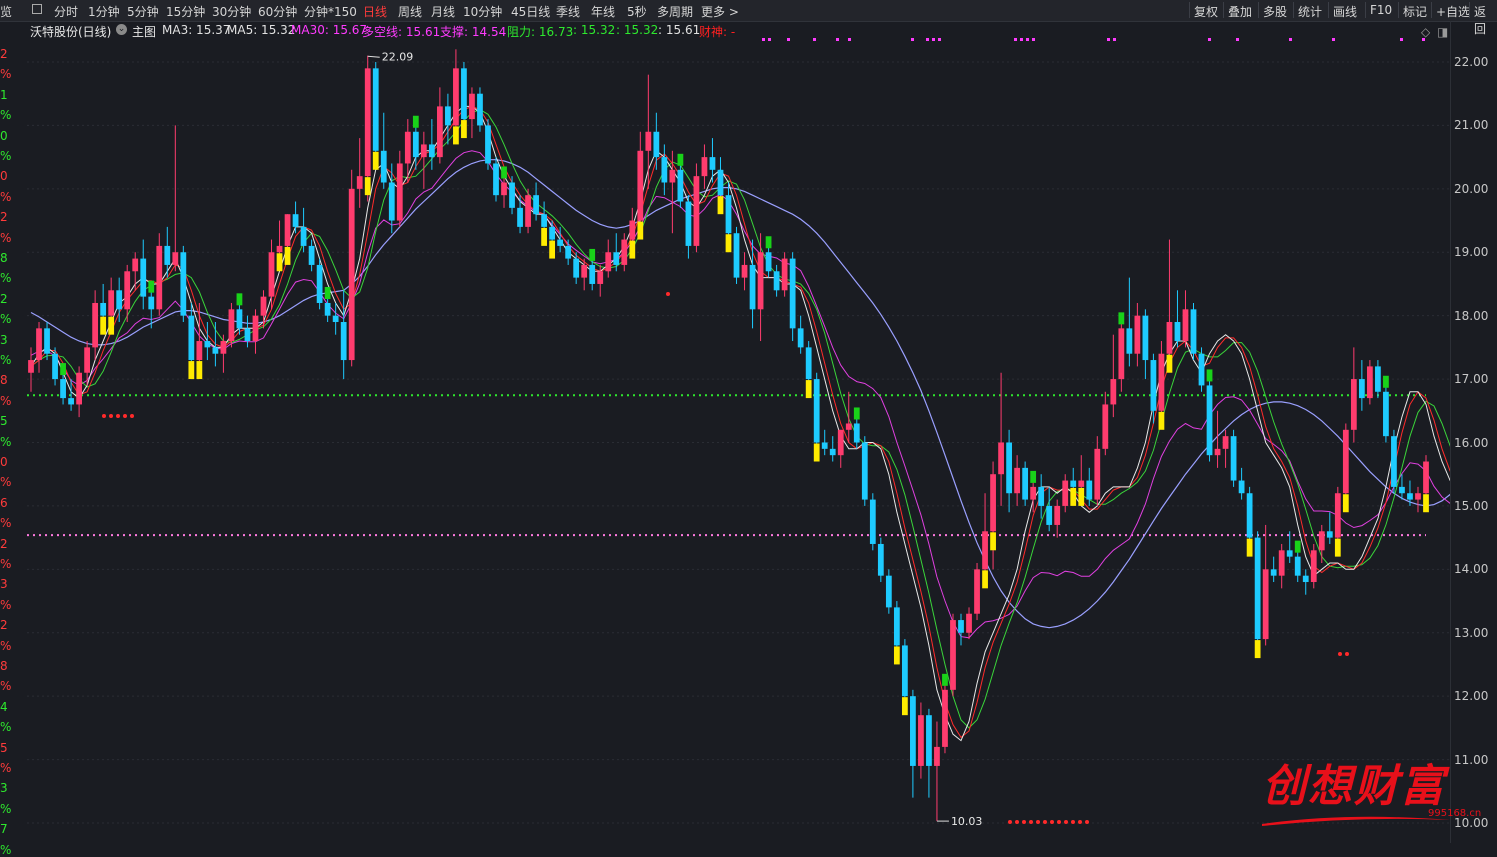  I want to click on price-axis-label: 21.00, so click(1471, 125).